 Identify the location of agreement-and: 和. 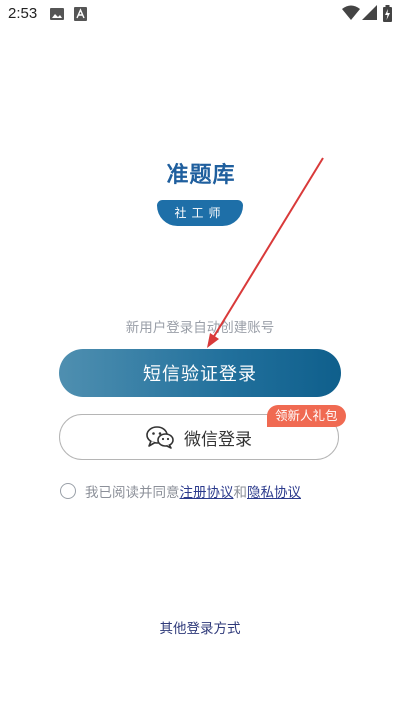
(240, 493).